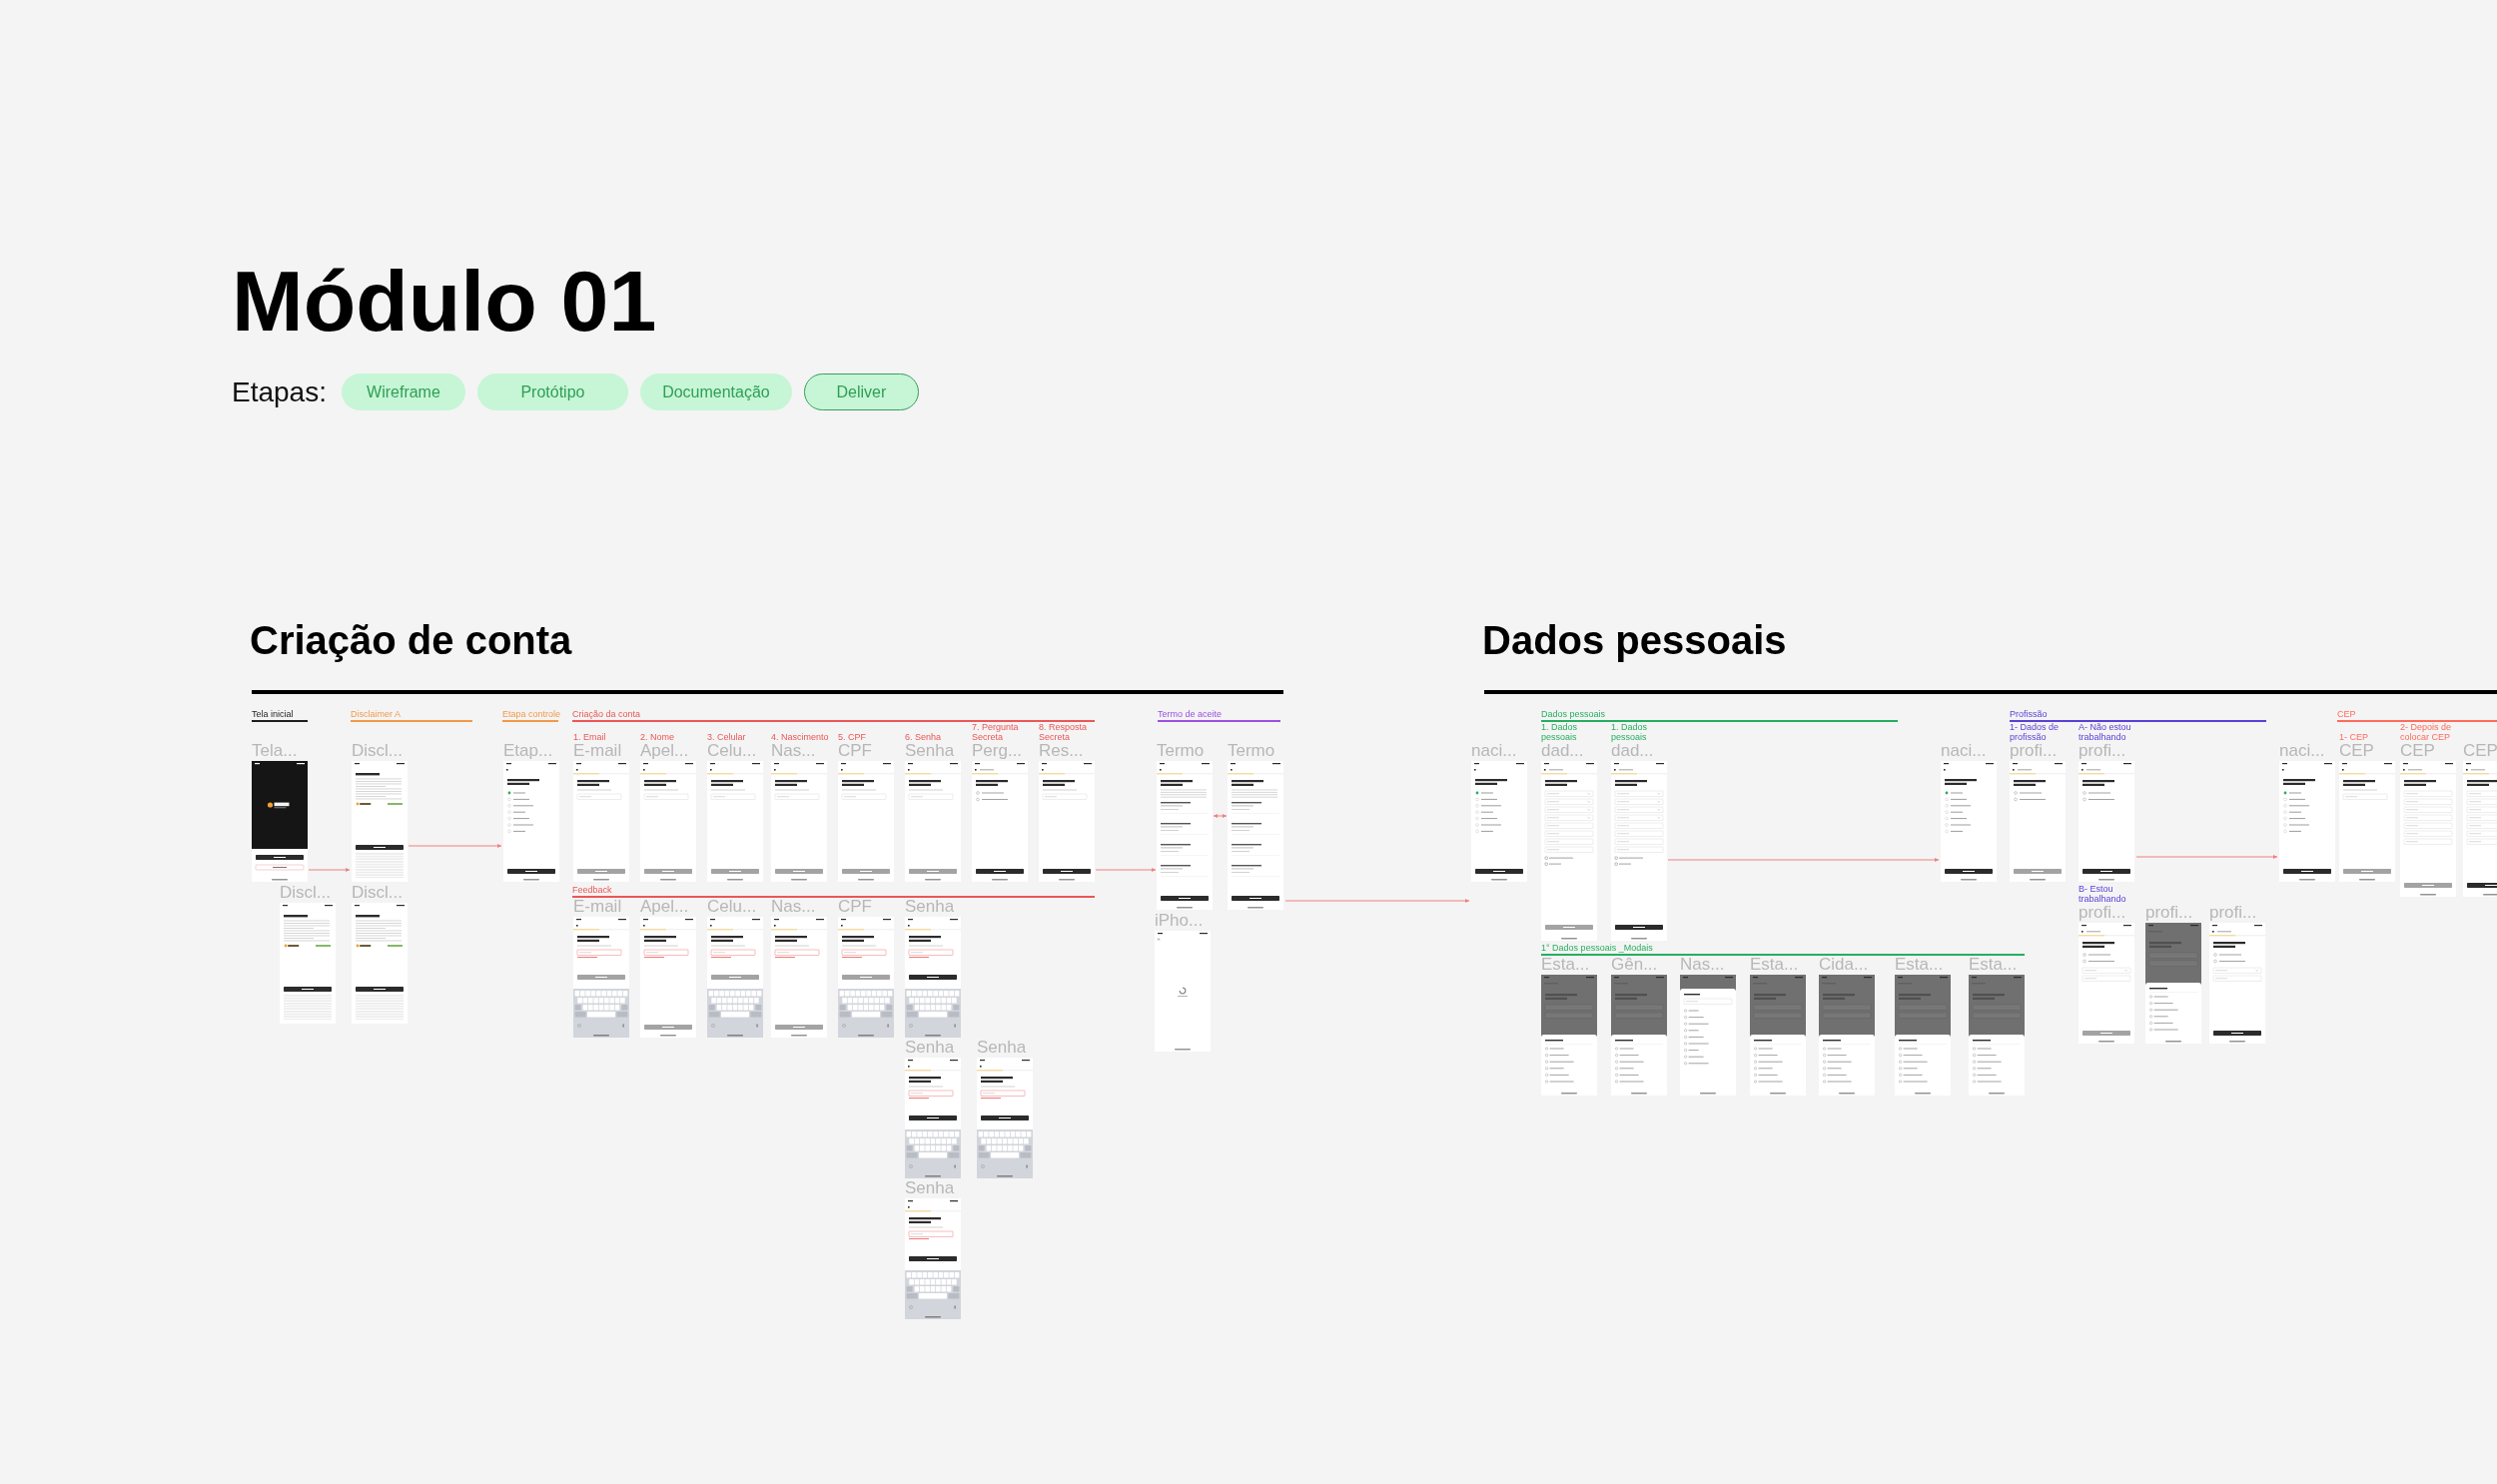 This screenshot has width=2497, height=1484. I want to click on group-label: Feedback, so click(592, 890).